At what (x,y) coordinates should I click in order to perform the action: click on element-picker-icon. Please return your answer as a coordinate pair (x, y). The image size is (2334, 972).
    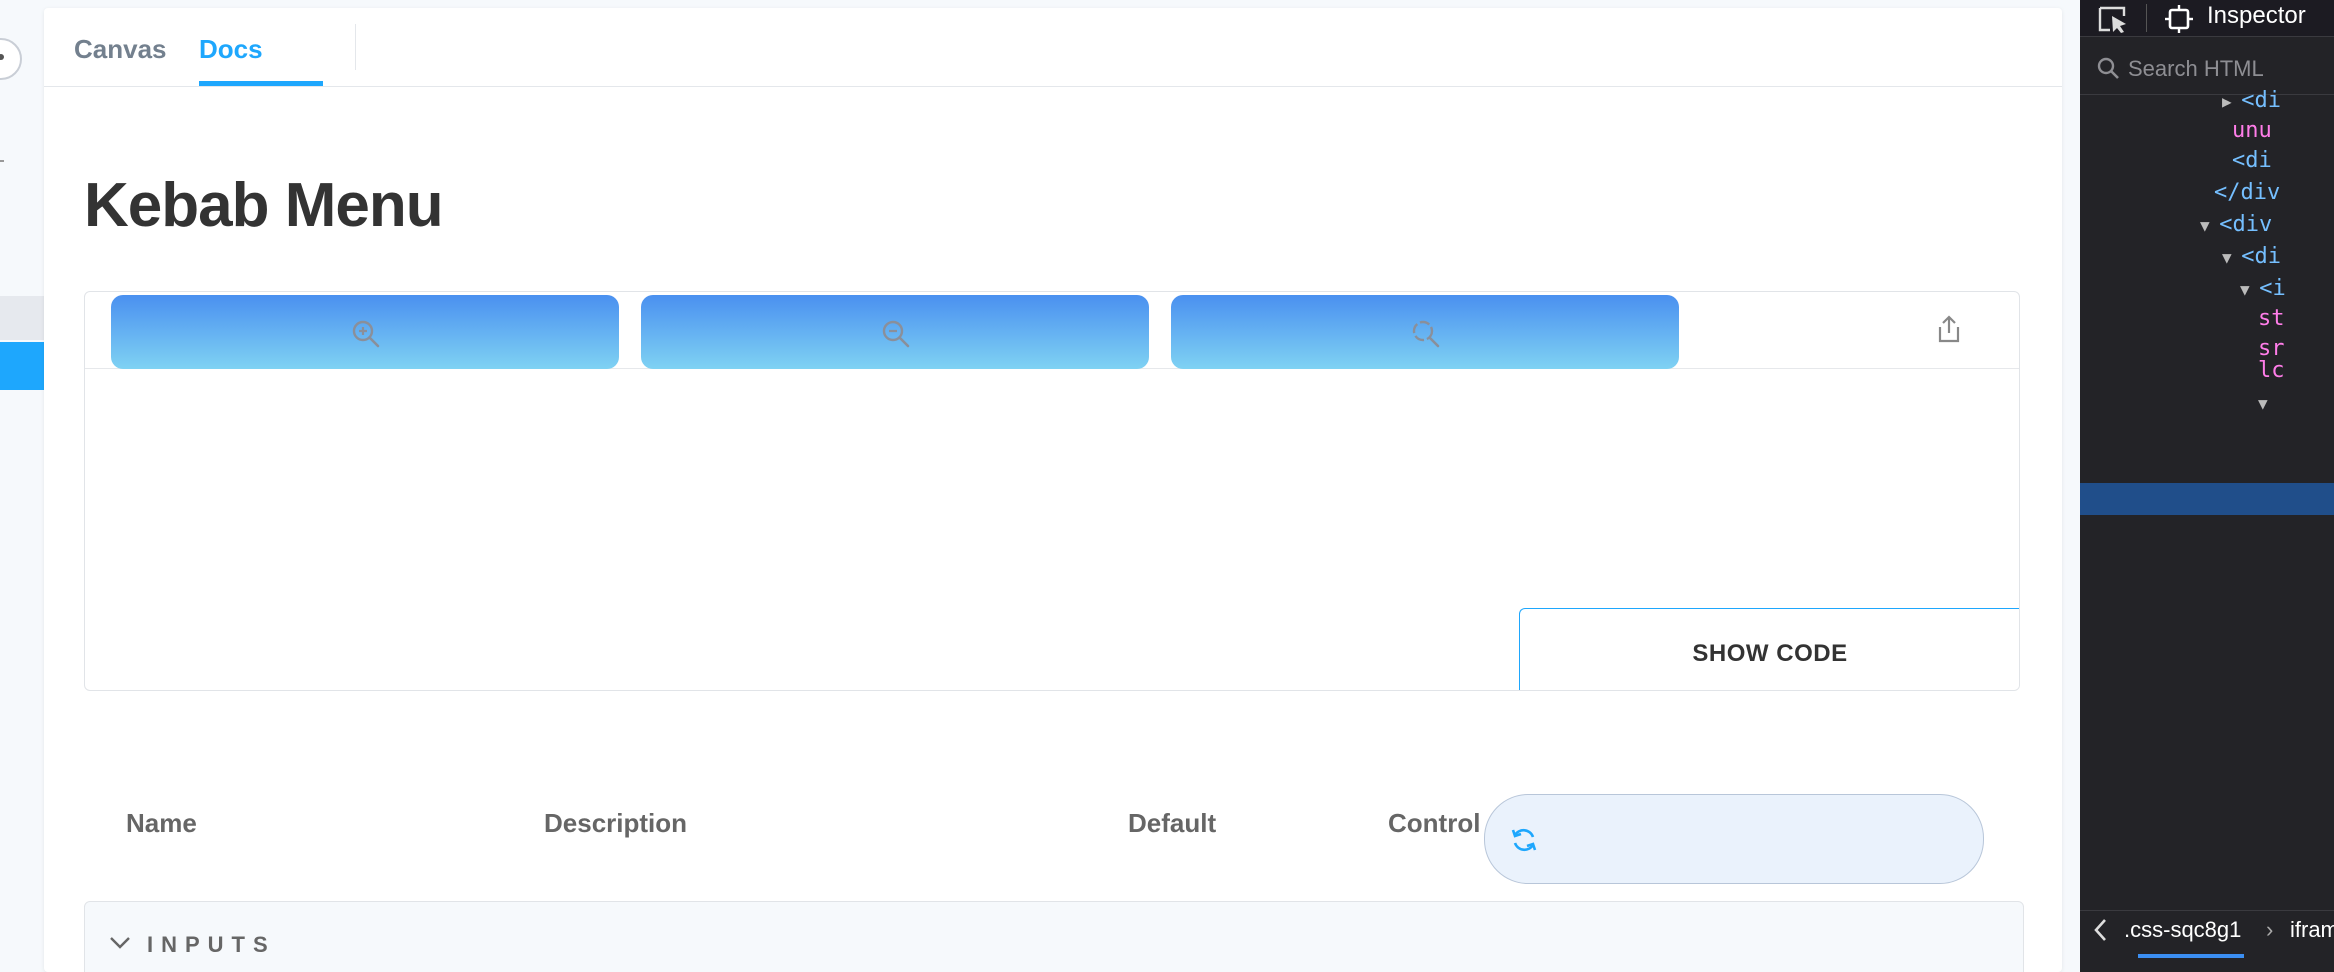
    Looking at the image, I should click on (2113, 19).